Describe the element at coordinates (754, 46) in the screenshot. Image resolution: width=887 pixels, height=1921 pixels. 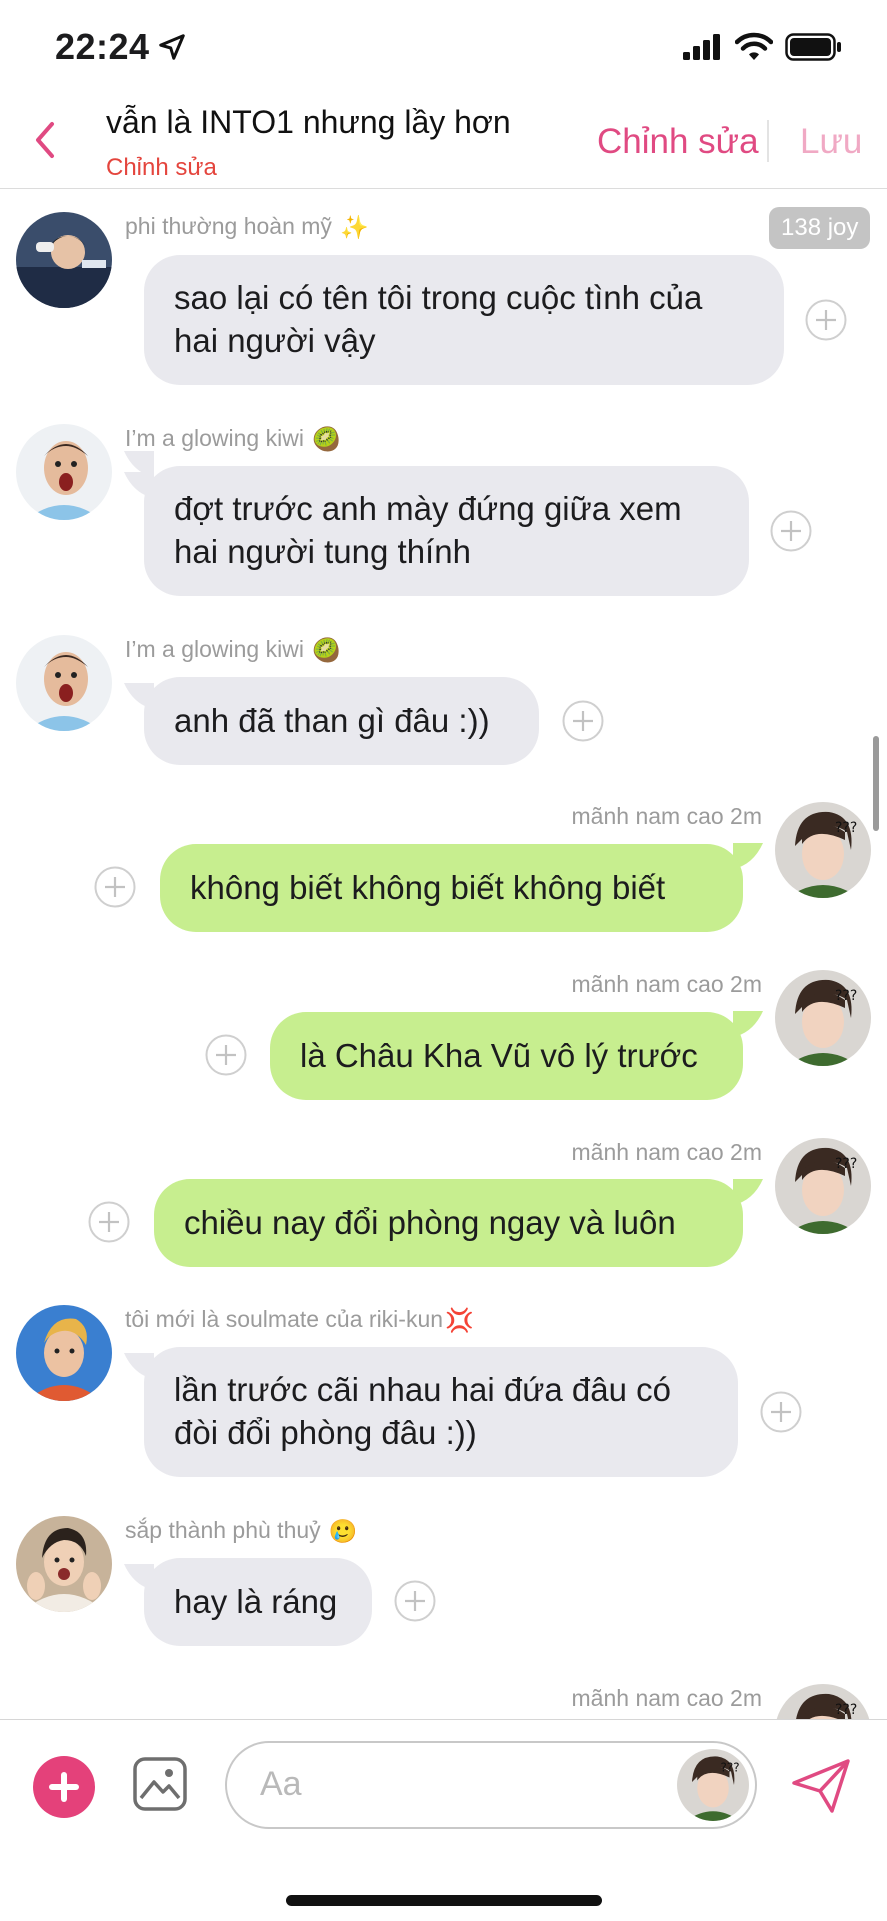
I see `wifi-icon` at that location.